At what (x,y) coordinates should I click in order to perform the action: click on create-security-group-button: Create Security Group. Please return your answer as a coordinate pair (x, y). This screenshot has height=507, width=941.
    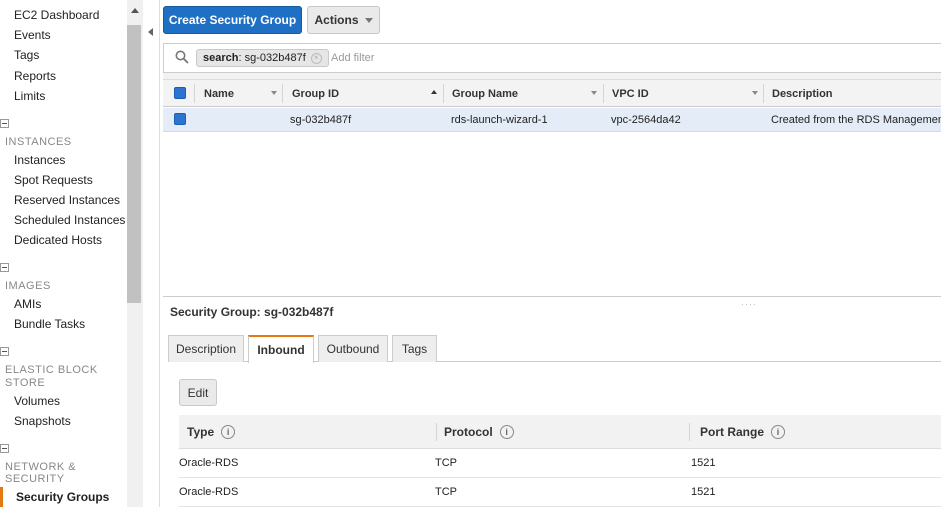
    Looking at the image, I should click on (232, 20).